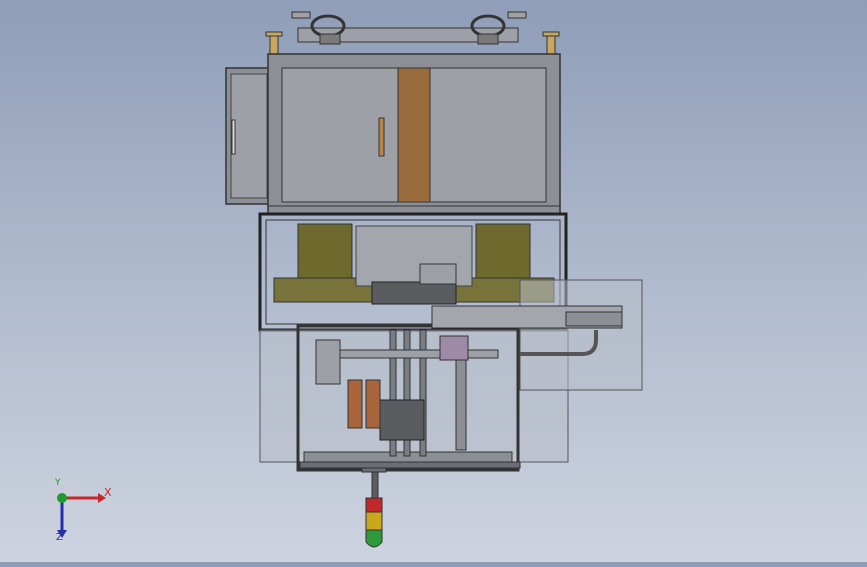  I want to click on tower-light, so click(374, 507).